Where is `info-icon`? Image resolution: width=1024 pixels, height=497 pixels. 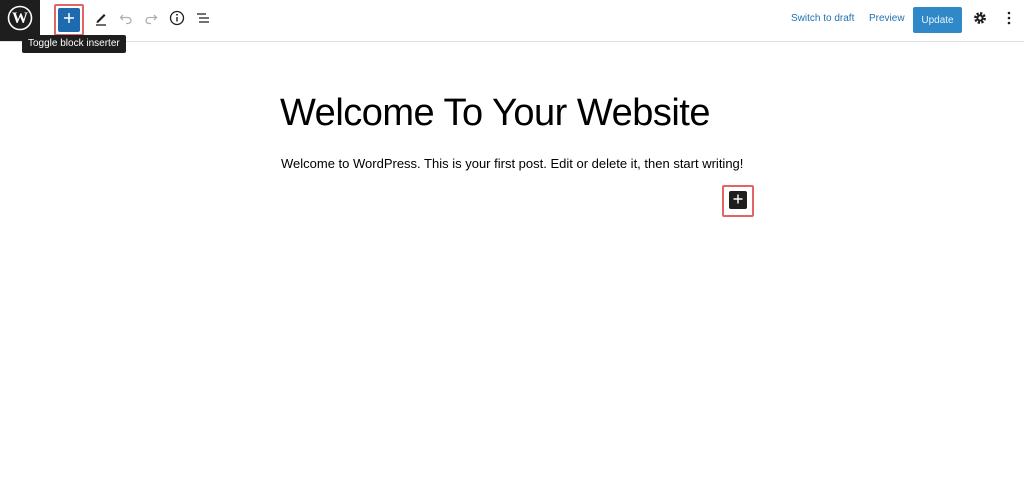
info-icon is located at coordinates (177, 20).